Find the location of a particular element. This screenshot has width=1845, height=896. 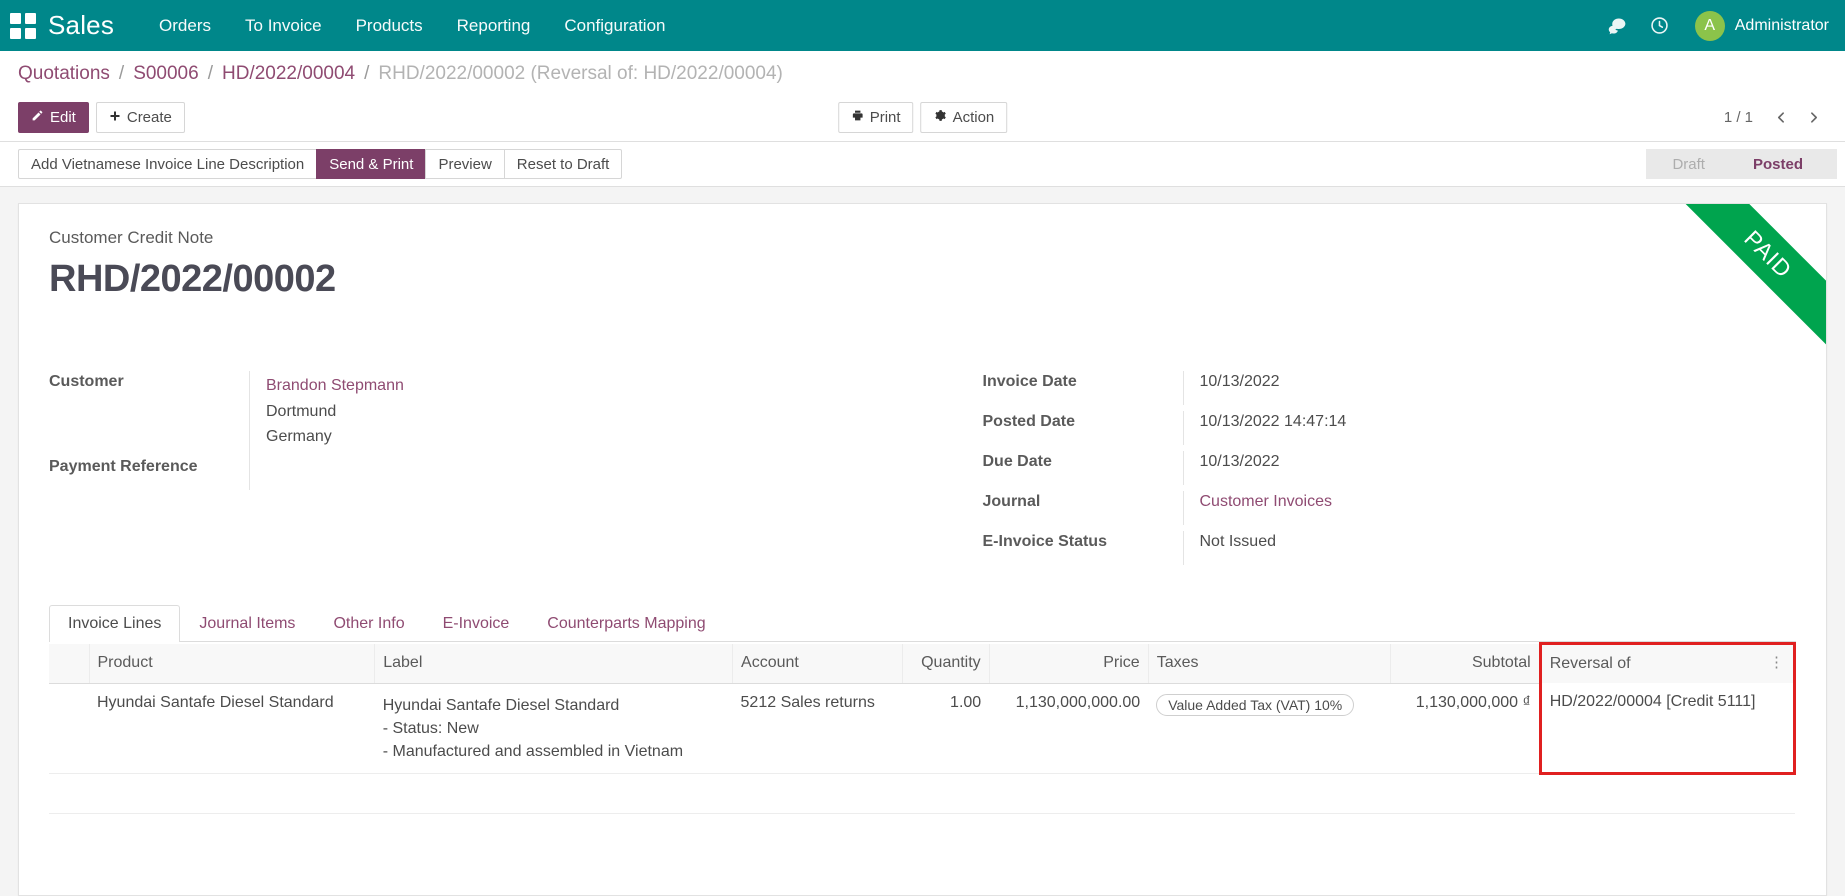

customer-country: Germany is located at coordinates (299, 437).